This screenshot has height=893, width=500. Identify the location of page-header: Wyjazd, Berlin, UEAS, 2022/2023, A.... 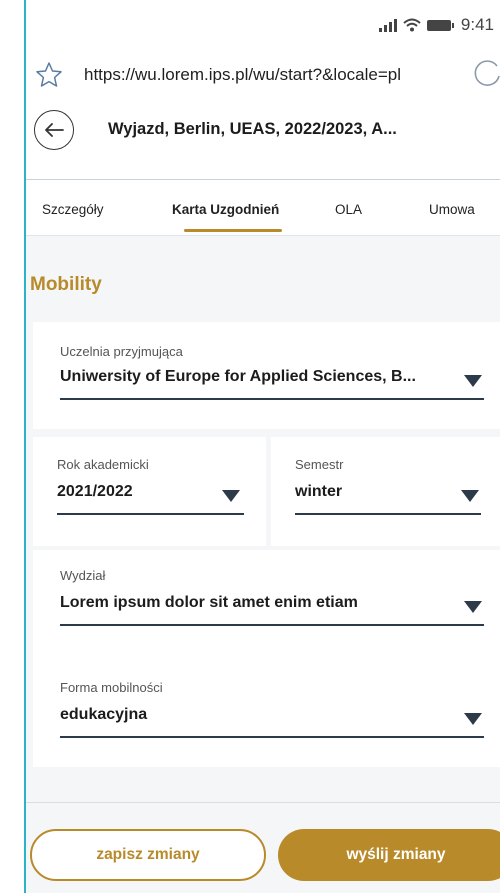
(263, 140).